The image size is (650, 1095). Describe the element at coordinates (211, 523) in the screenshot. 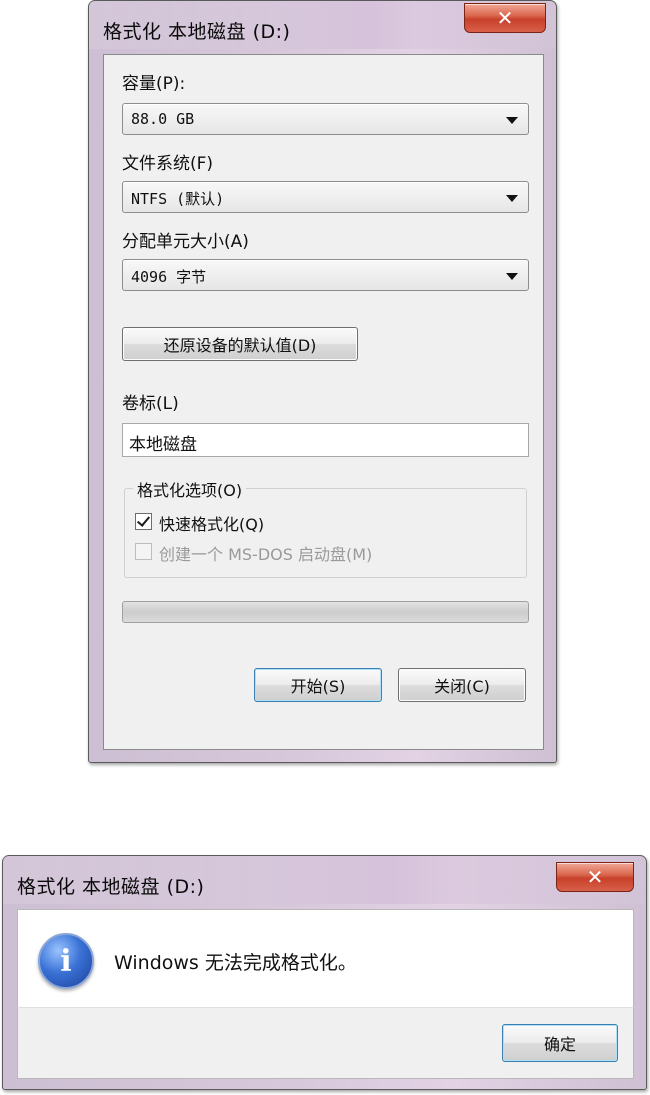

I see `quick-format-label: 快速格式化(Q)` at that location.